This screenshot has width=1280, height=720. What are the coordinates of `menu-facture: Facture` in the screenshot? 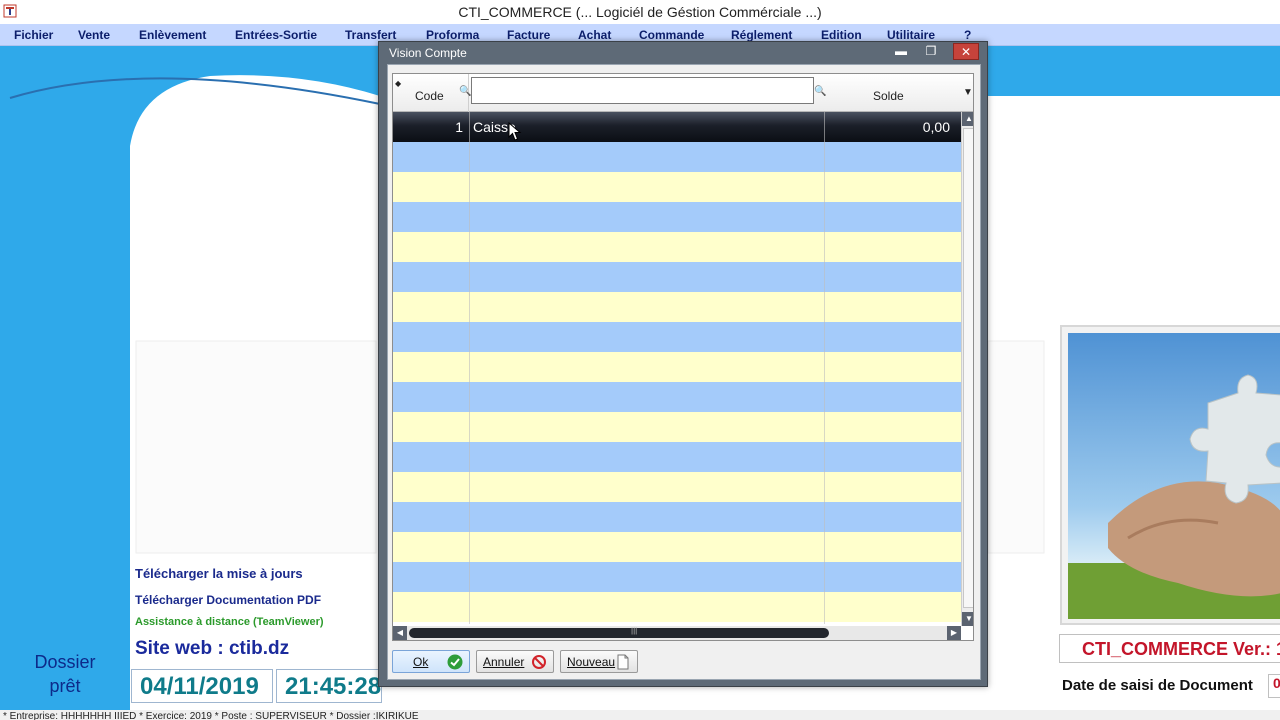 It's located at (528, 35).